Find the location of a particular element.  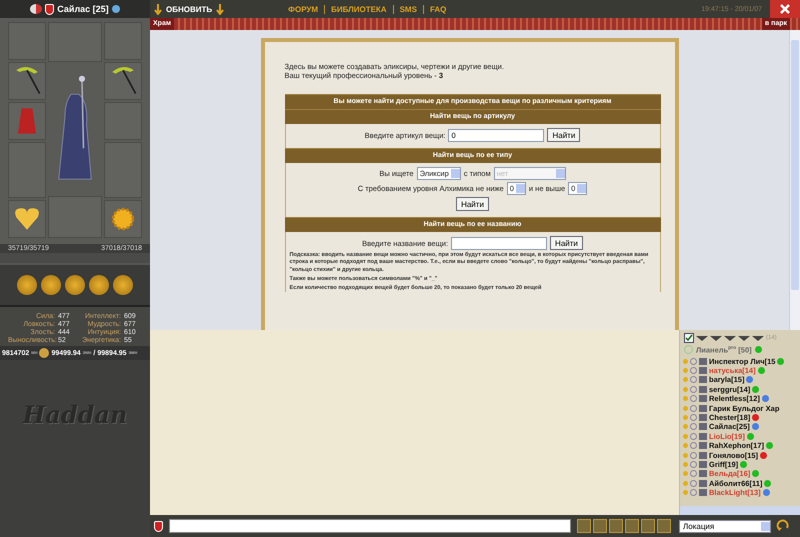

refresh-icon is located at coordinates (783, 526).